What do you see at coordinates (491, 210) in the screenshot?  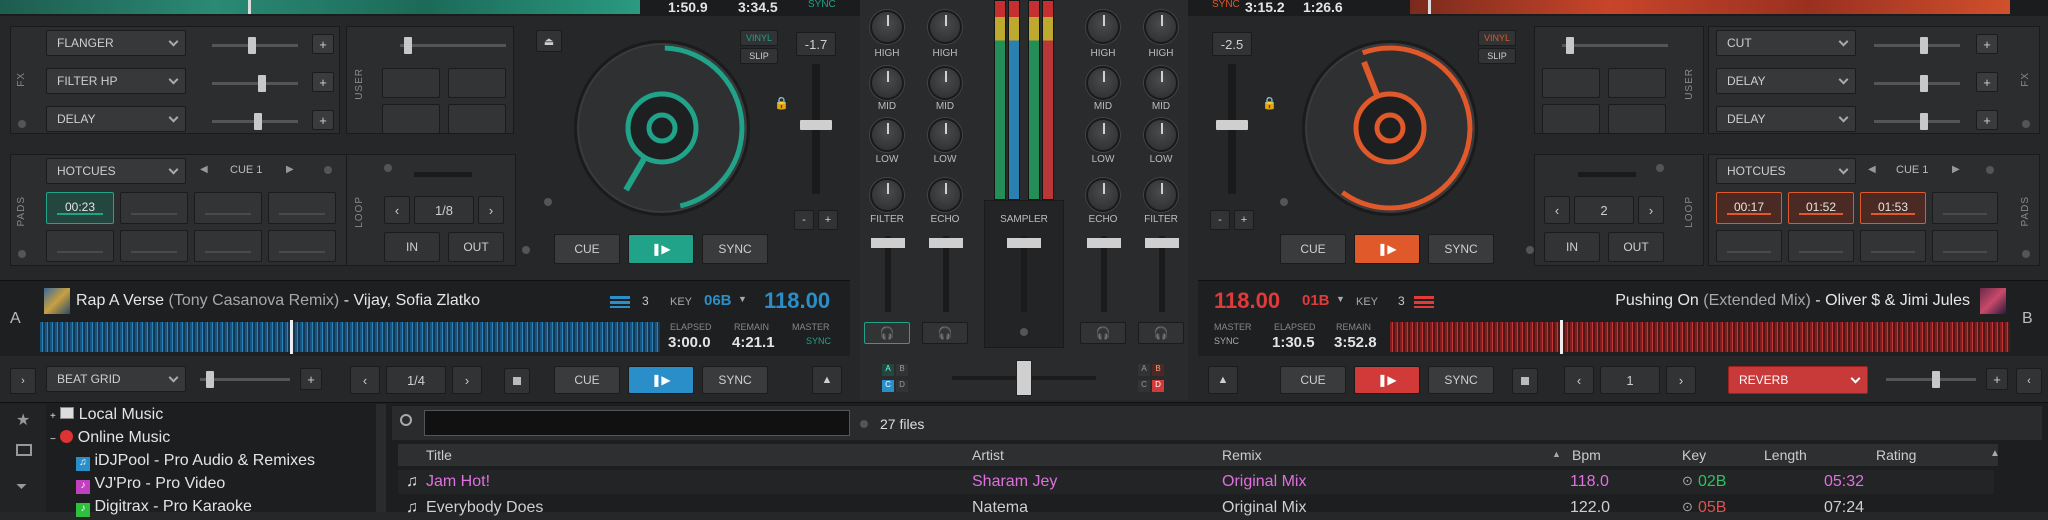 I see `left-loop-double-button: ›` at bounding box center [491, 210].